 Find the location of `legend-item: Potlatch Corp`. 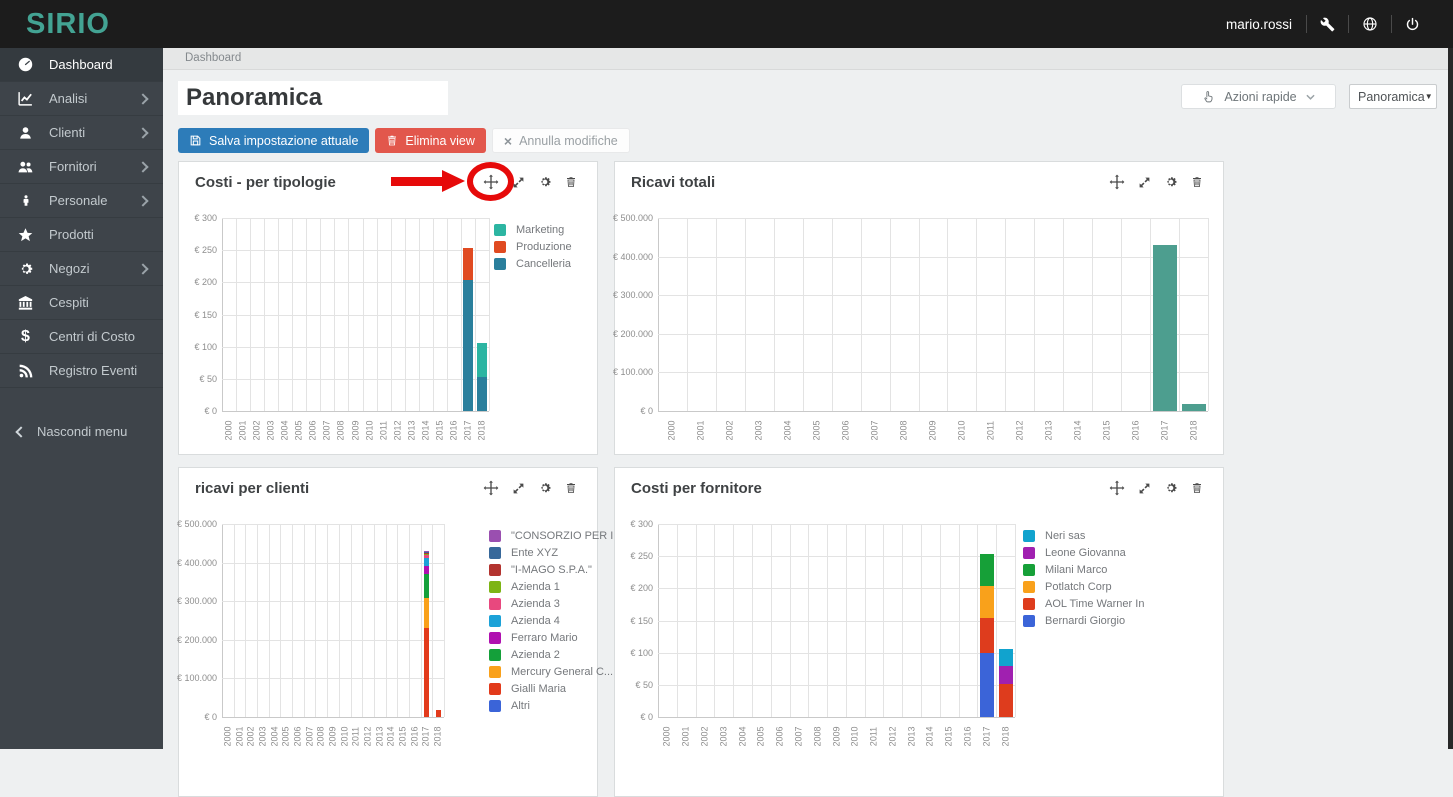

legend-item: Potlatch Corp is located at coordinates (1083, 587).